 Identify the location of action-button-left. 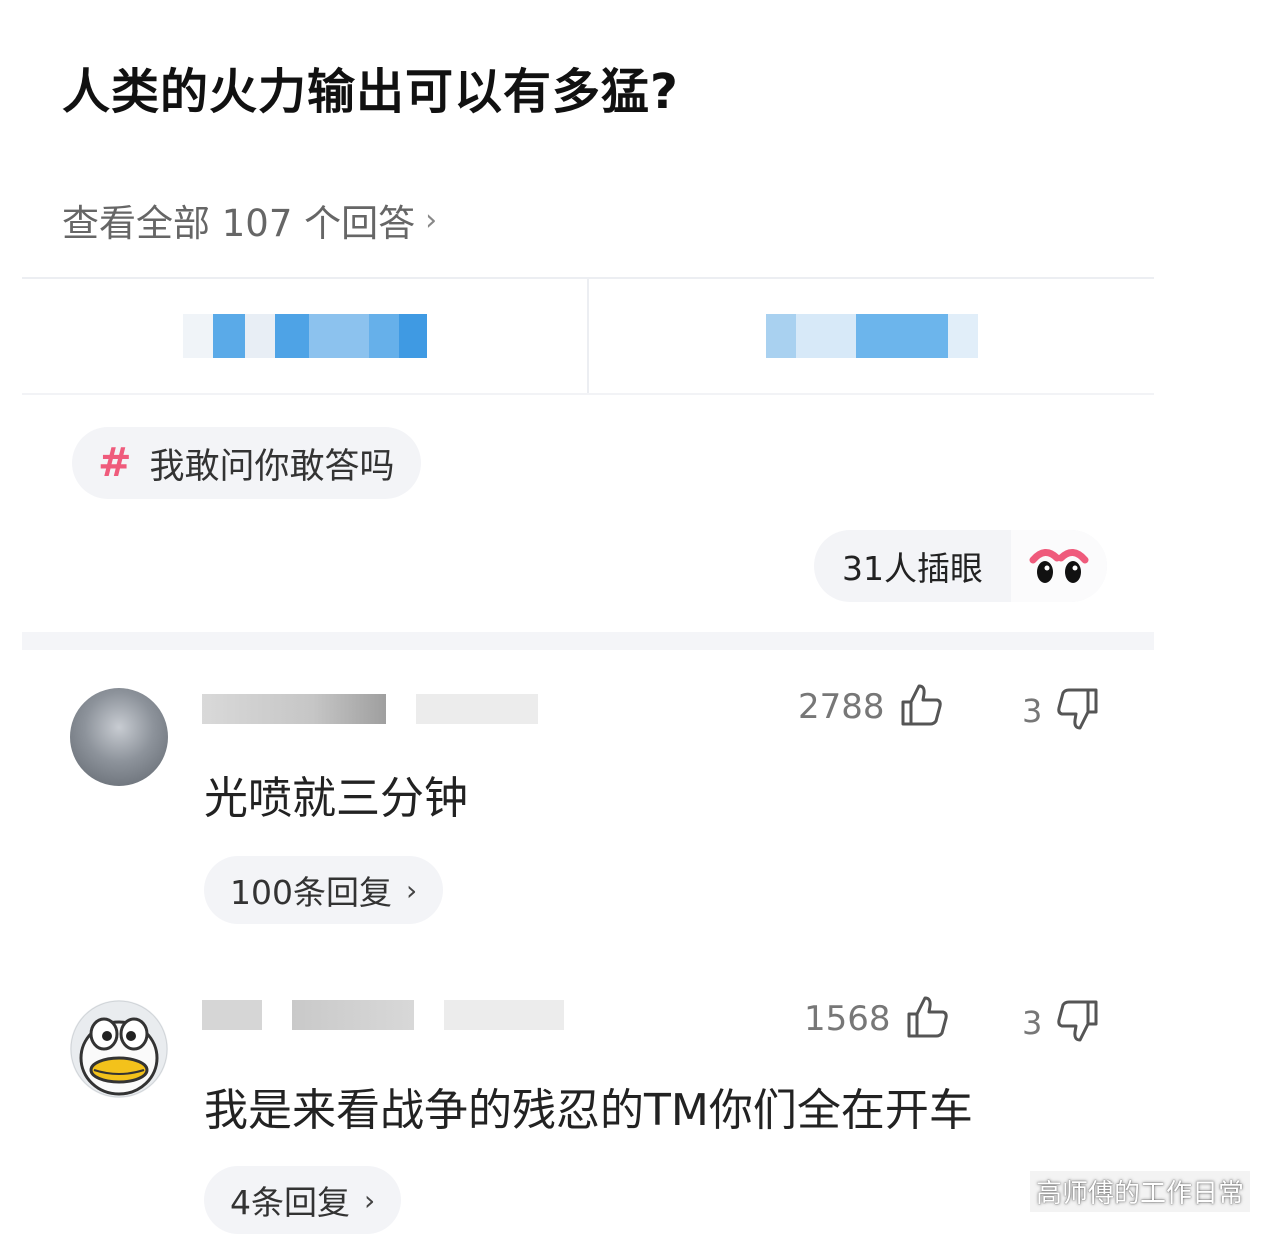
(304, 336).